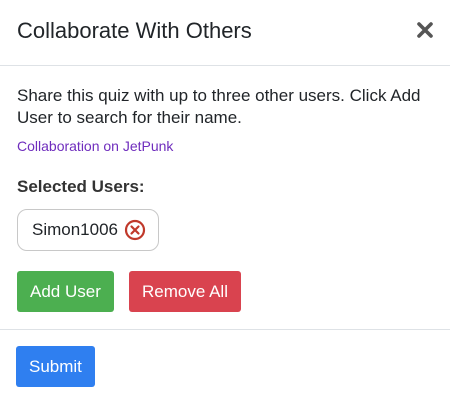 The image size is (450, 400). I want to click on remove-circle-icon, so click(135, 230).